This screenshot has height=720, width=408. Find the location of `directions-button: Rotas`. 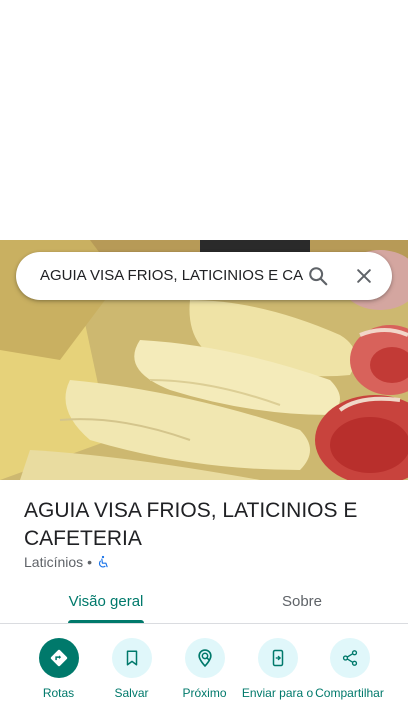

directions-button: Rotas is located at coordinates (58, 669).